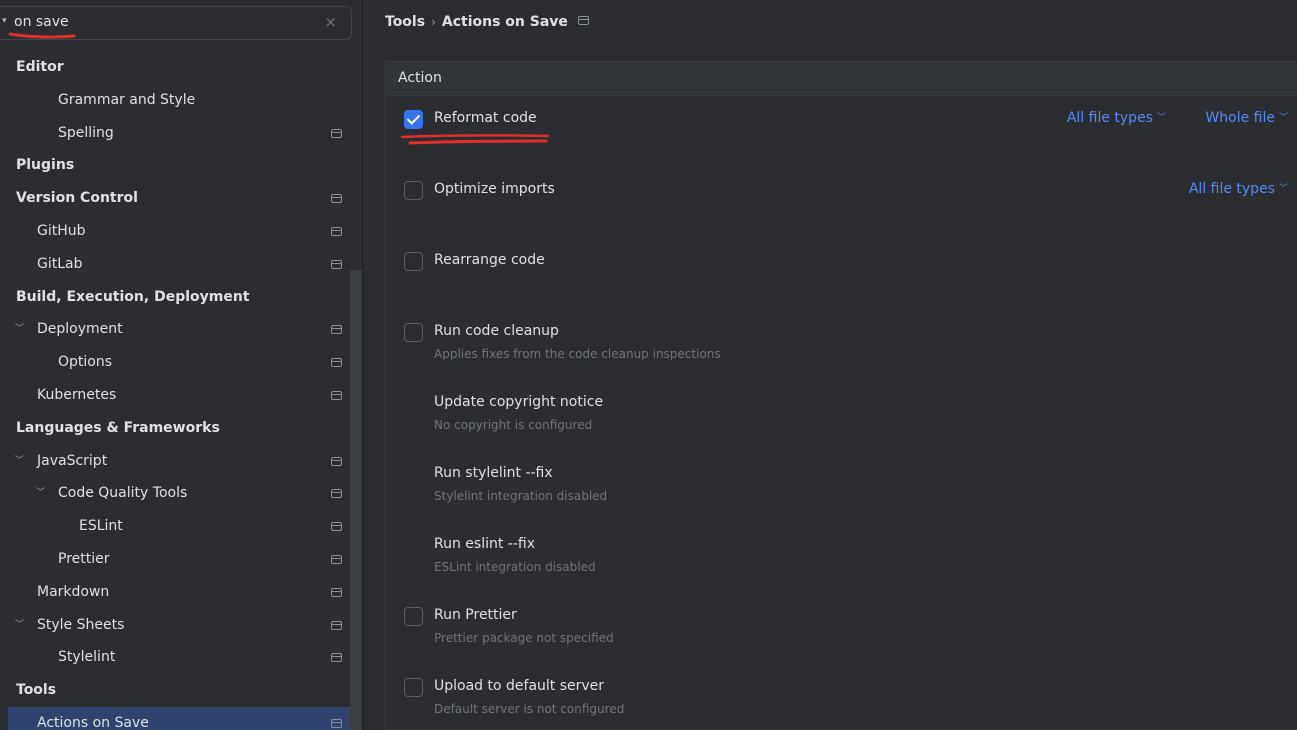 Image resolution: width=1297 pixels, height=730 pixels. Describe the element at coordinates (175, 526) in the screenshot. I see `sidebar-item: ESLint` at that location.